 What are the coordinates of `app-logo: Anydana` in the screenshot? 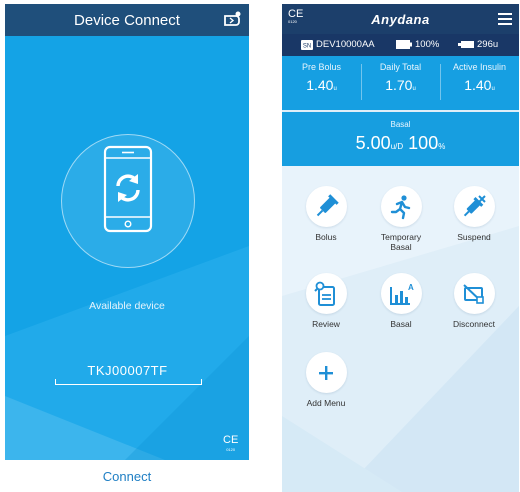 It's located at (400, 19).